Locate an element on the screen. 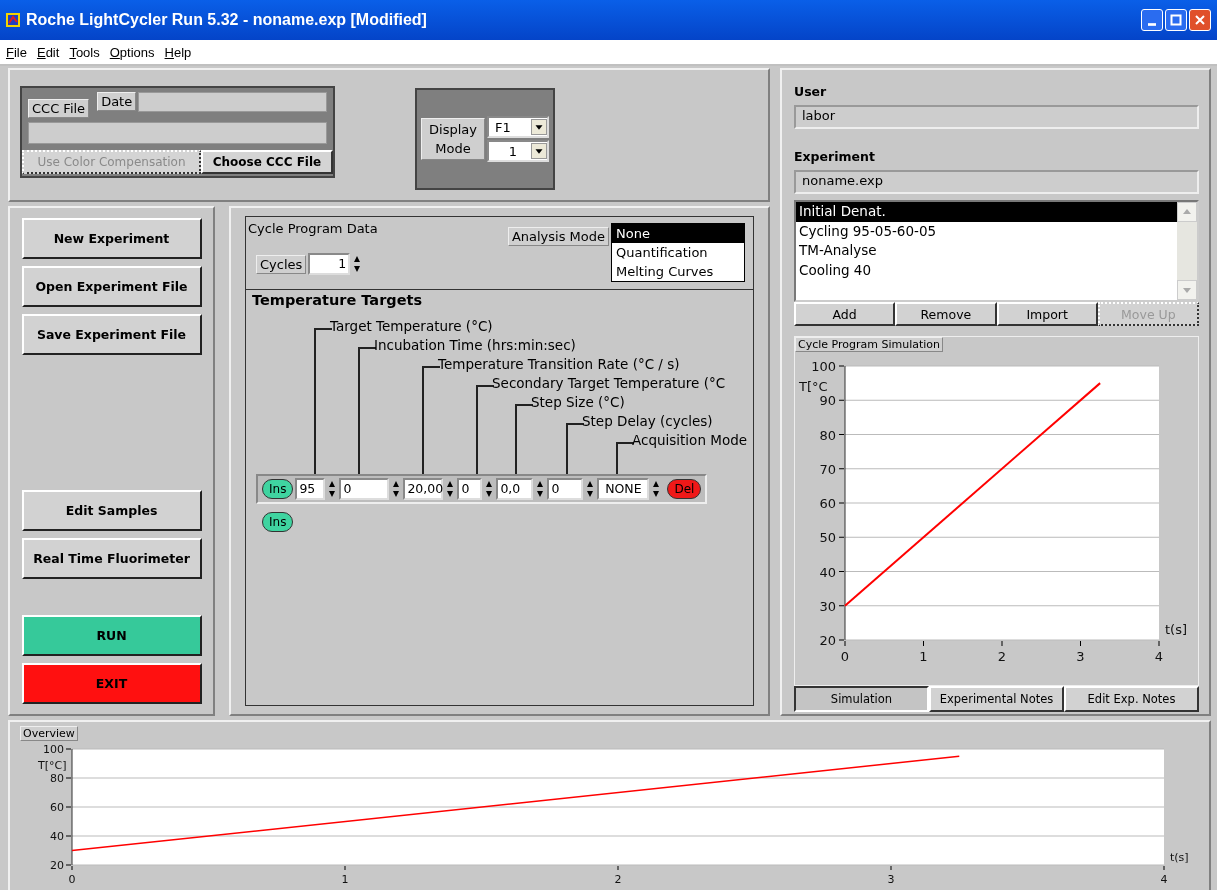  y-tick-label: 70 is located at coordinates (827, 469).